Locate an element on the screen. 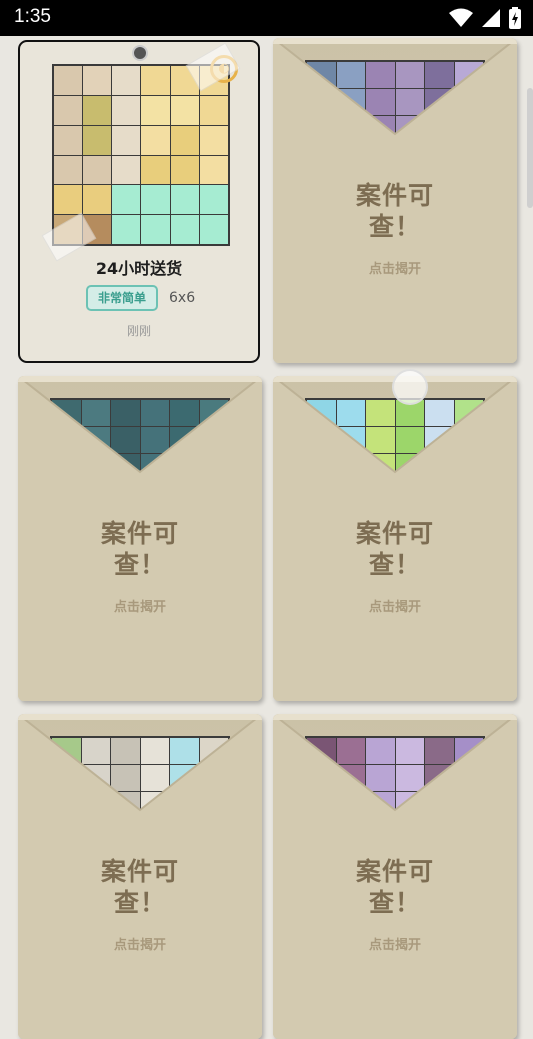 The height and width of the screenshot is (1039, 533). case-name: 24小时送货 is located at coordinates (139, 268).